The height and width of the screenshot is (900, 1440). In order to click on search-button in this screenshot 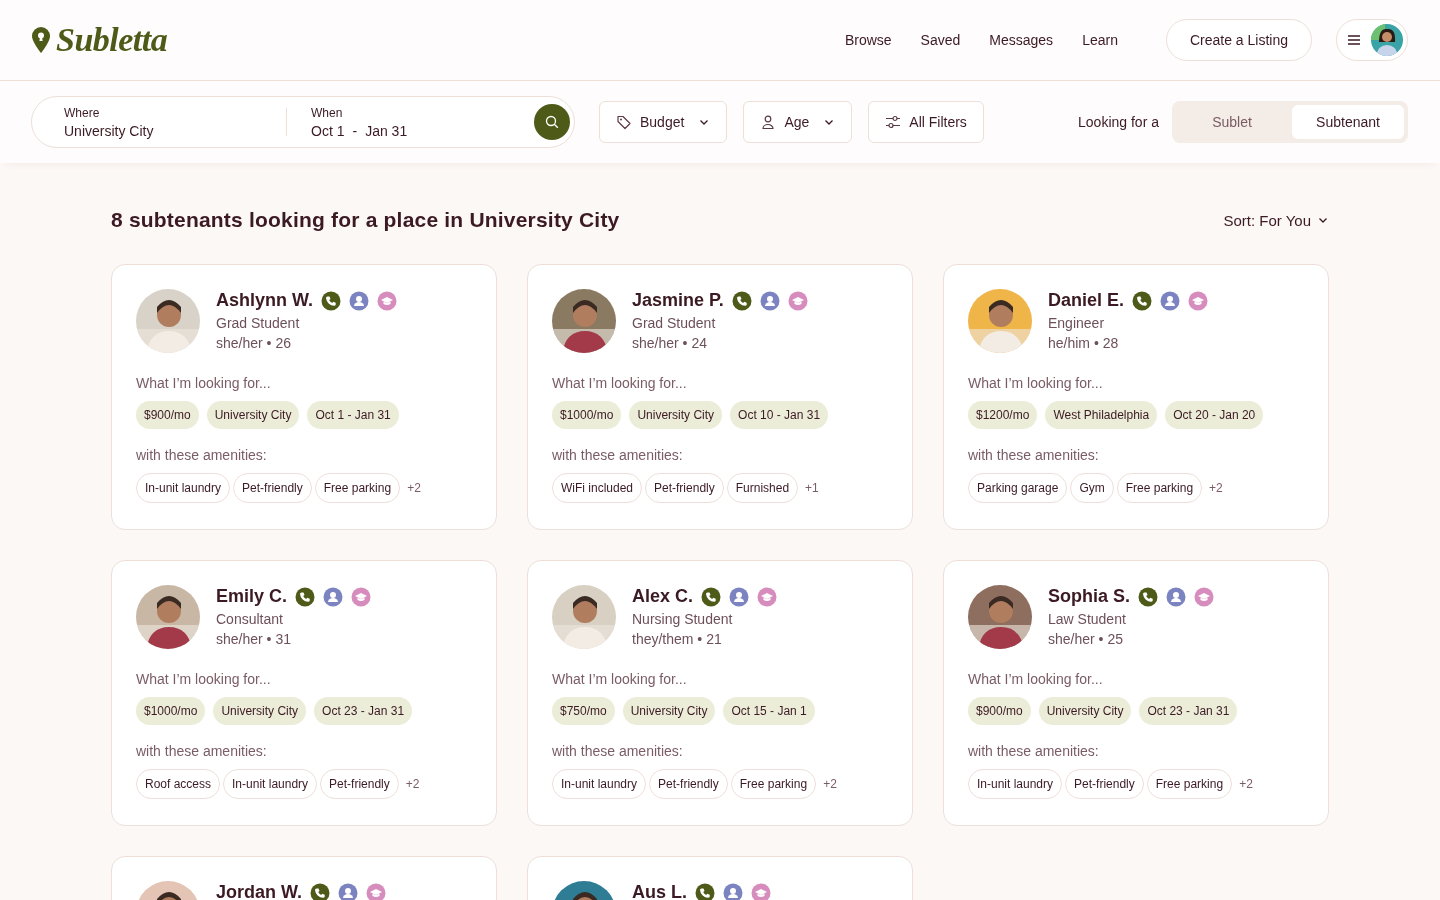, I will do `click(552, 122)`.